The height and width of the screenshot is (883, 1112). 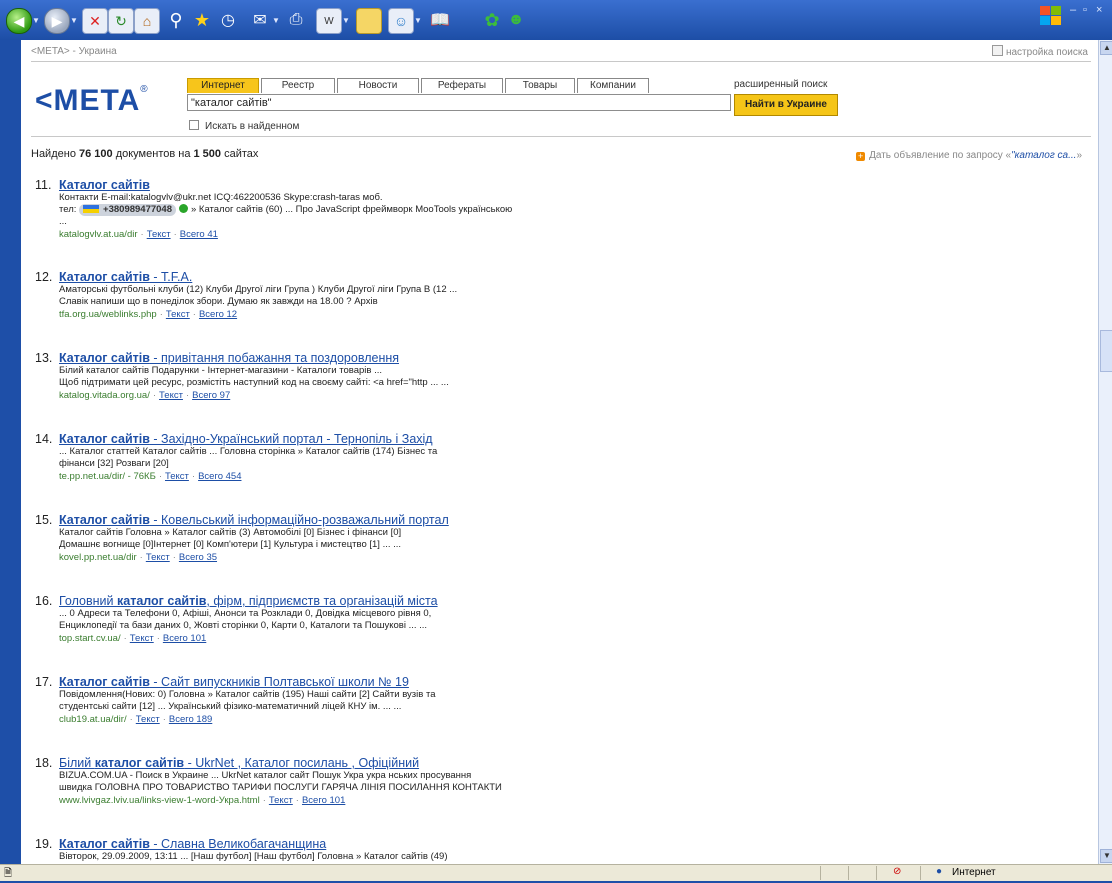 What do you see at coordinates (276, 20) in the screenshot?
I see `mail-dropdown-icon: ▼` at bounding box center [276, 20].